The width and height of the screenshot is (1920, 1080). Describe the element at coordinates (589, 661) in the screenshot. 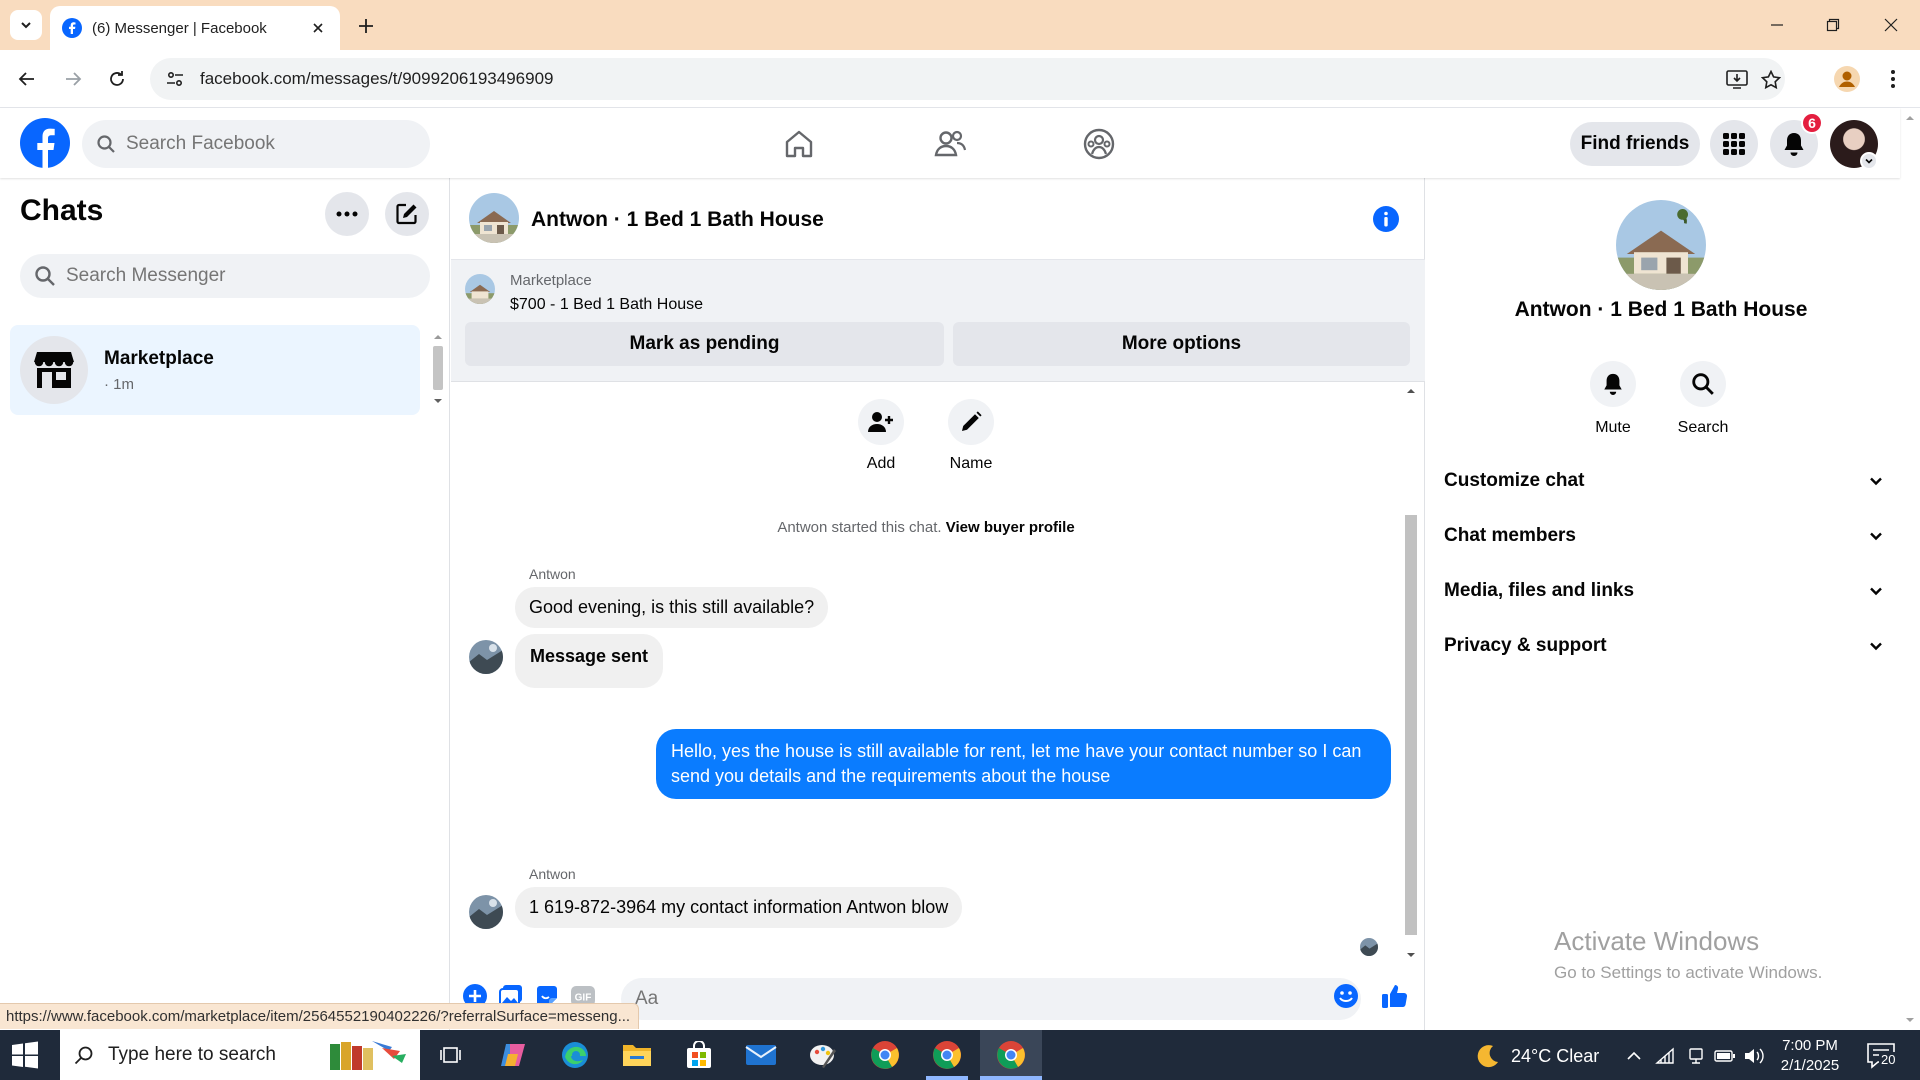

I see `message-sent-bubble: Message sent` at that location.